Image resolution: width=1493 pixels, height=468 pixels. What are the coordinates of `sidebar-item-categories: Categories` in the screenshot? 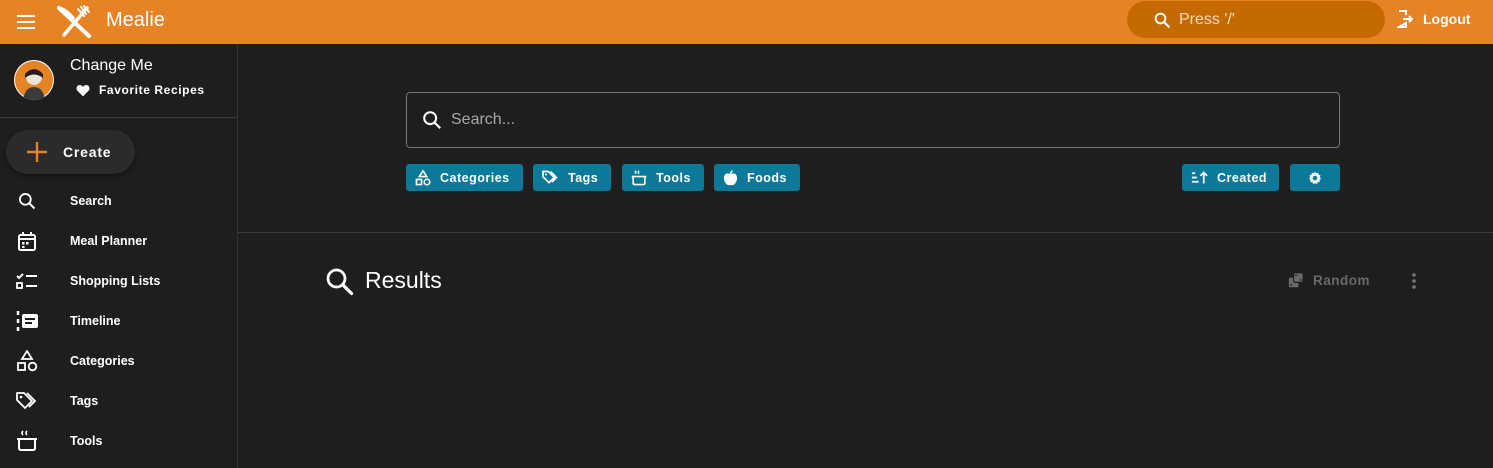 It's located at (118, 361).